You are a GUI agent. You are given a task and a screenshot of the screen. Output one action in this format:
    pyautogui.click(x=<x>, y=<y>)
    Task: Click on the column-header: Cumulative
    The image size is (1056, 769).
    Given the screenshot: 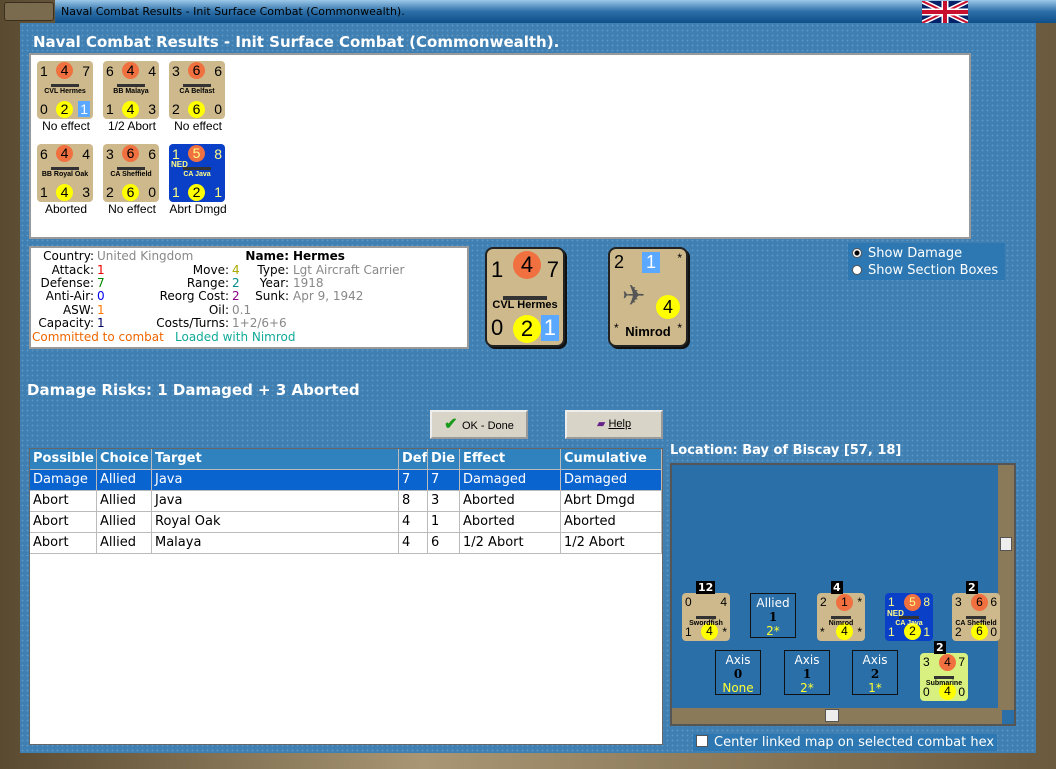 What is the action you would take?
    pyautogui.click(x=611, y=459)
    